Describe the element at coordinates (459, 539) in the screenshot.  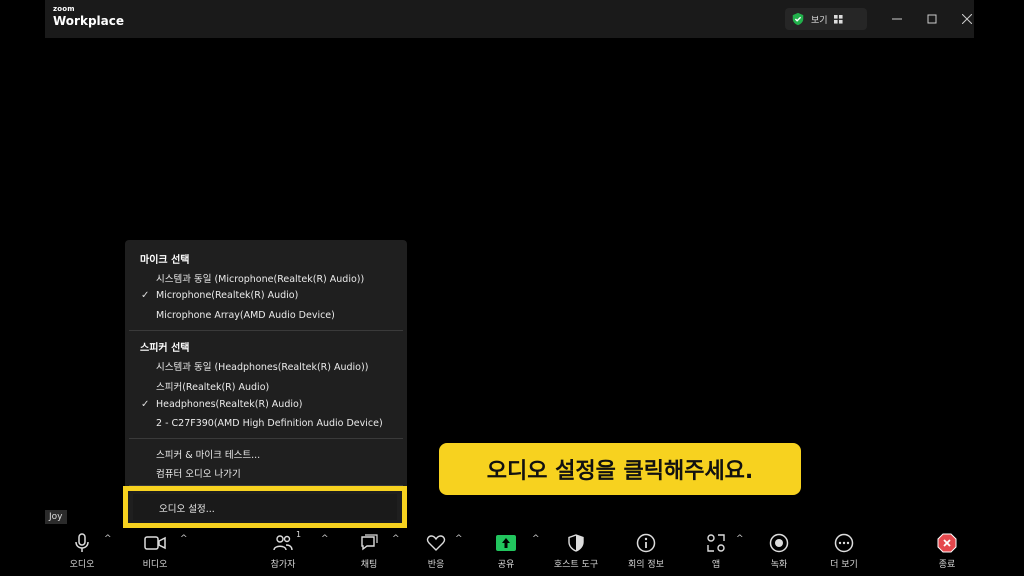
I see `reactions-caret-button: ^` at that location.